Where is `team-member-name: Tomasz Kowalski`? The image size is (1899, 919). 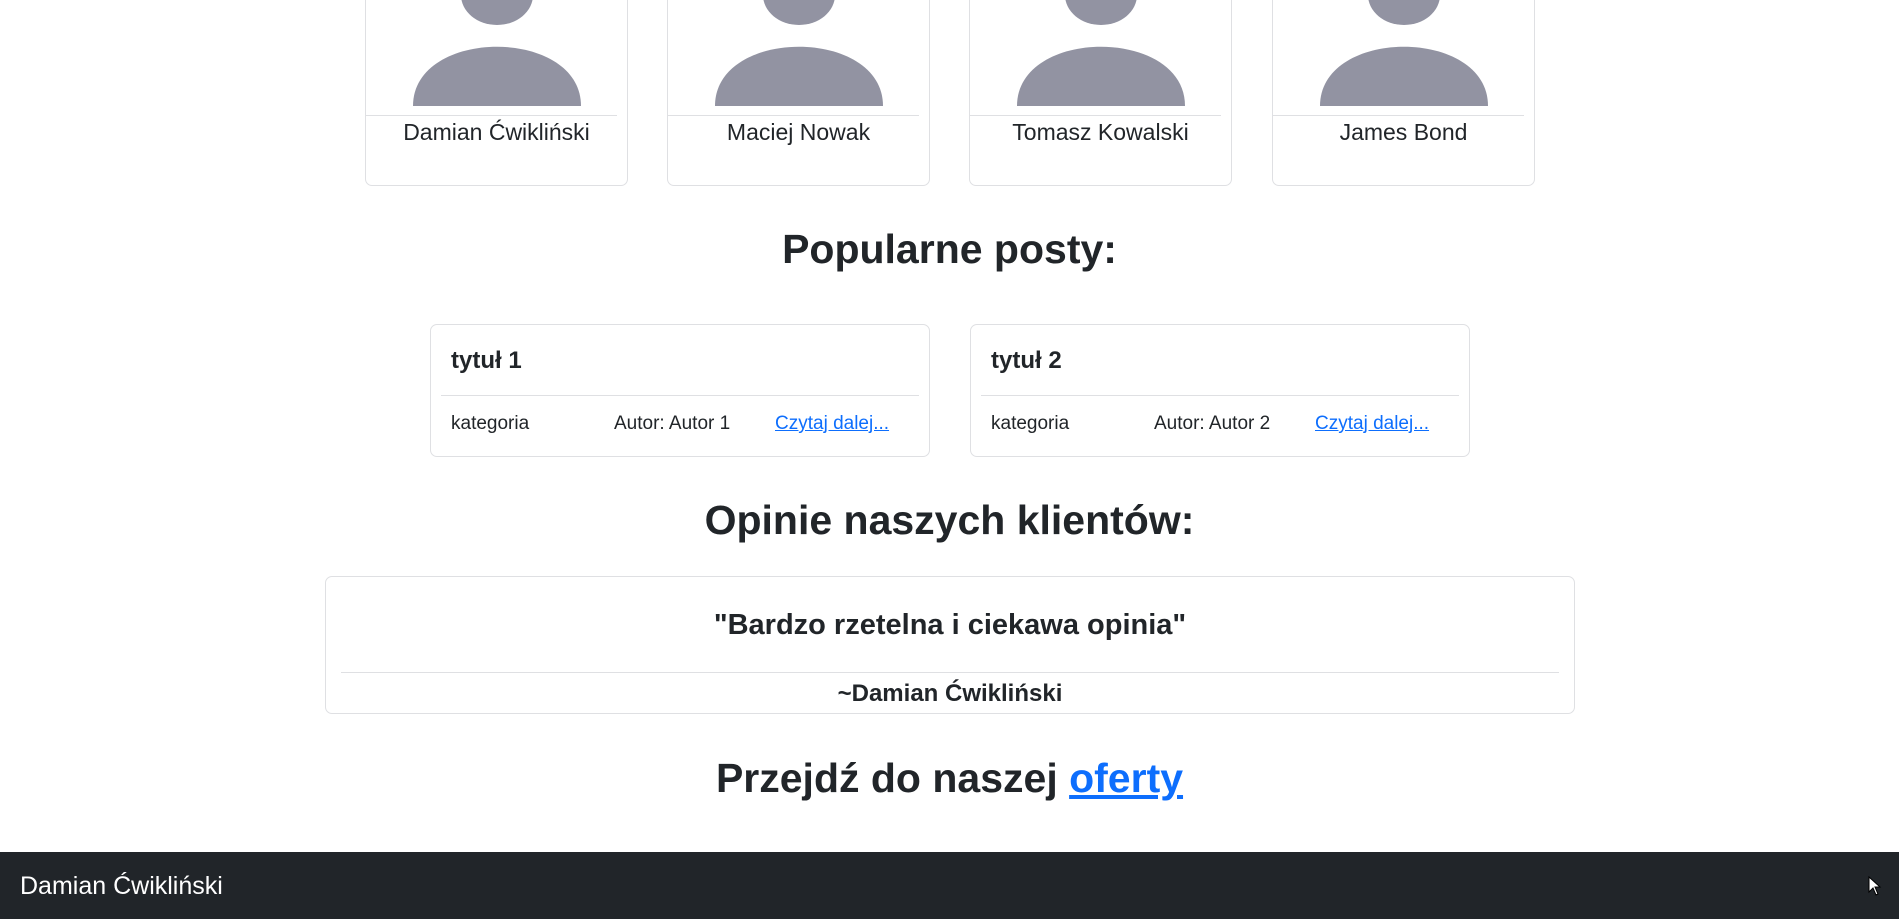 team-member-name: Tomasz Kowalski is located at coordinates (1100, 132).